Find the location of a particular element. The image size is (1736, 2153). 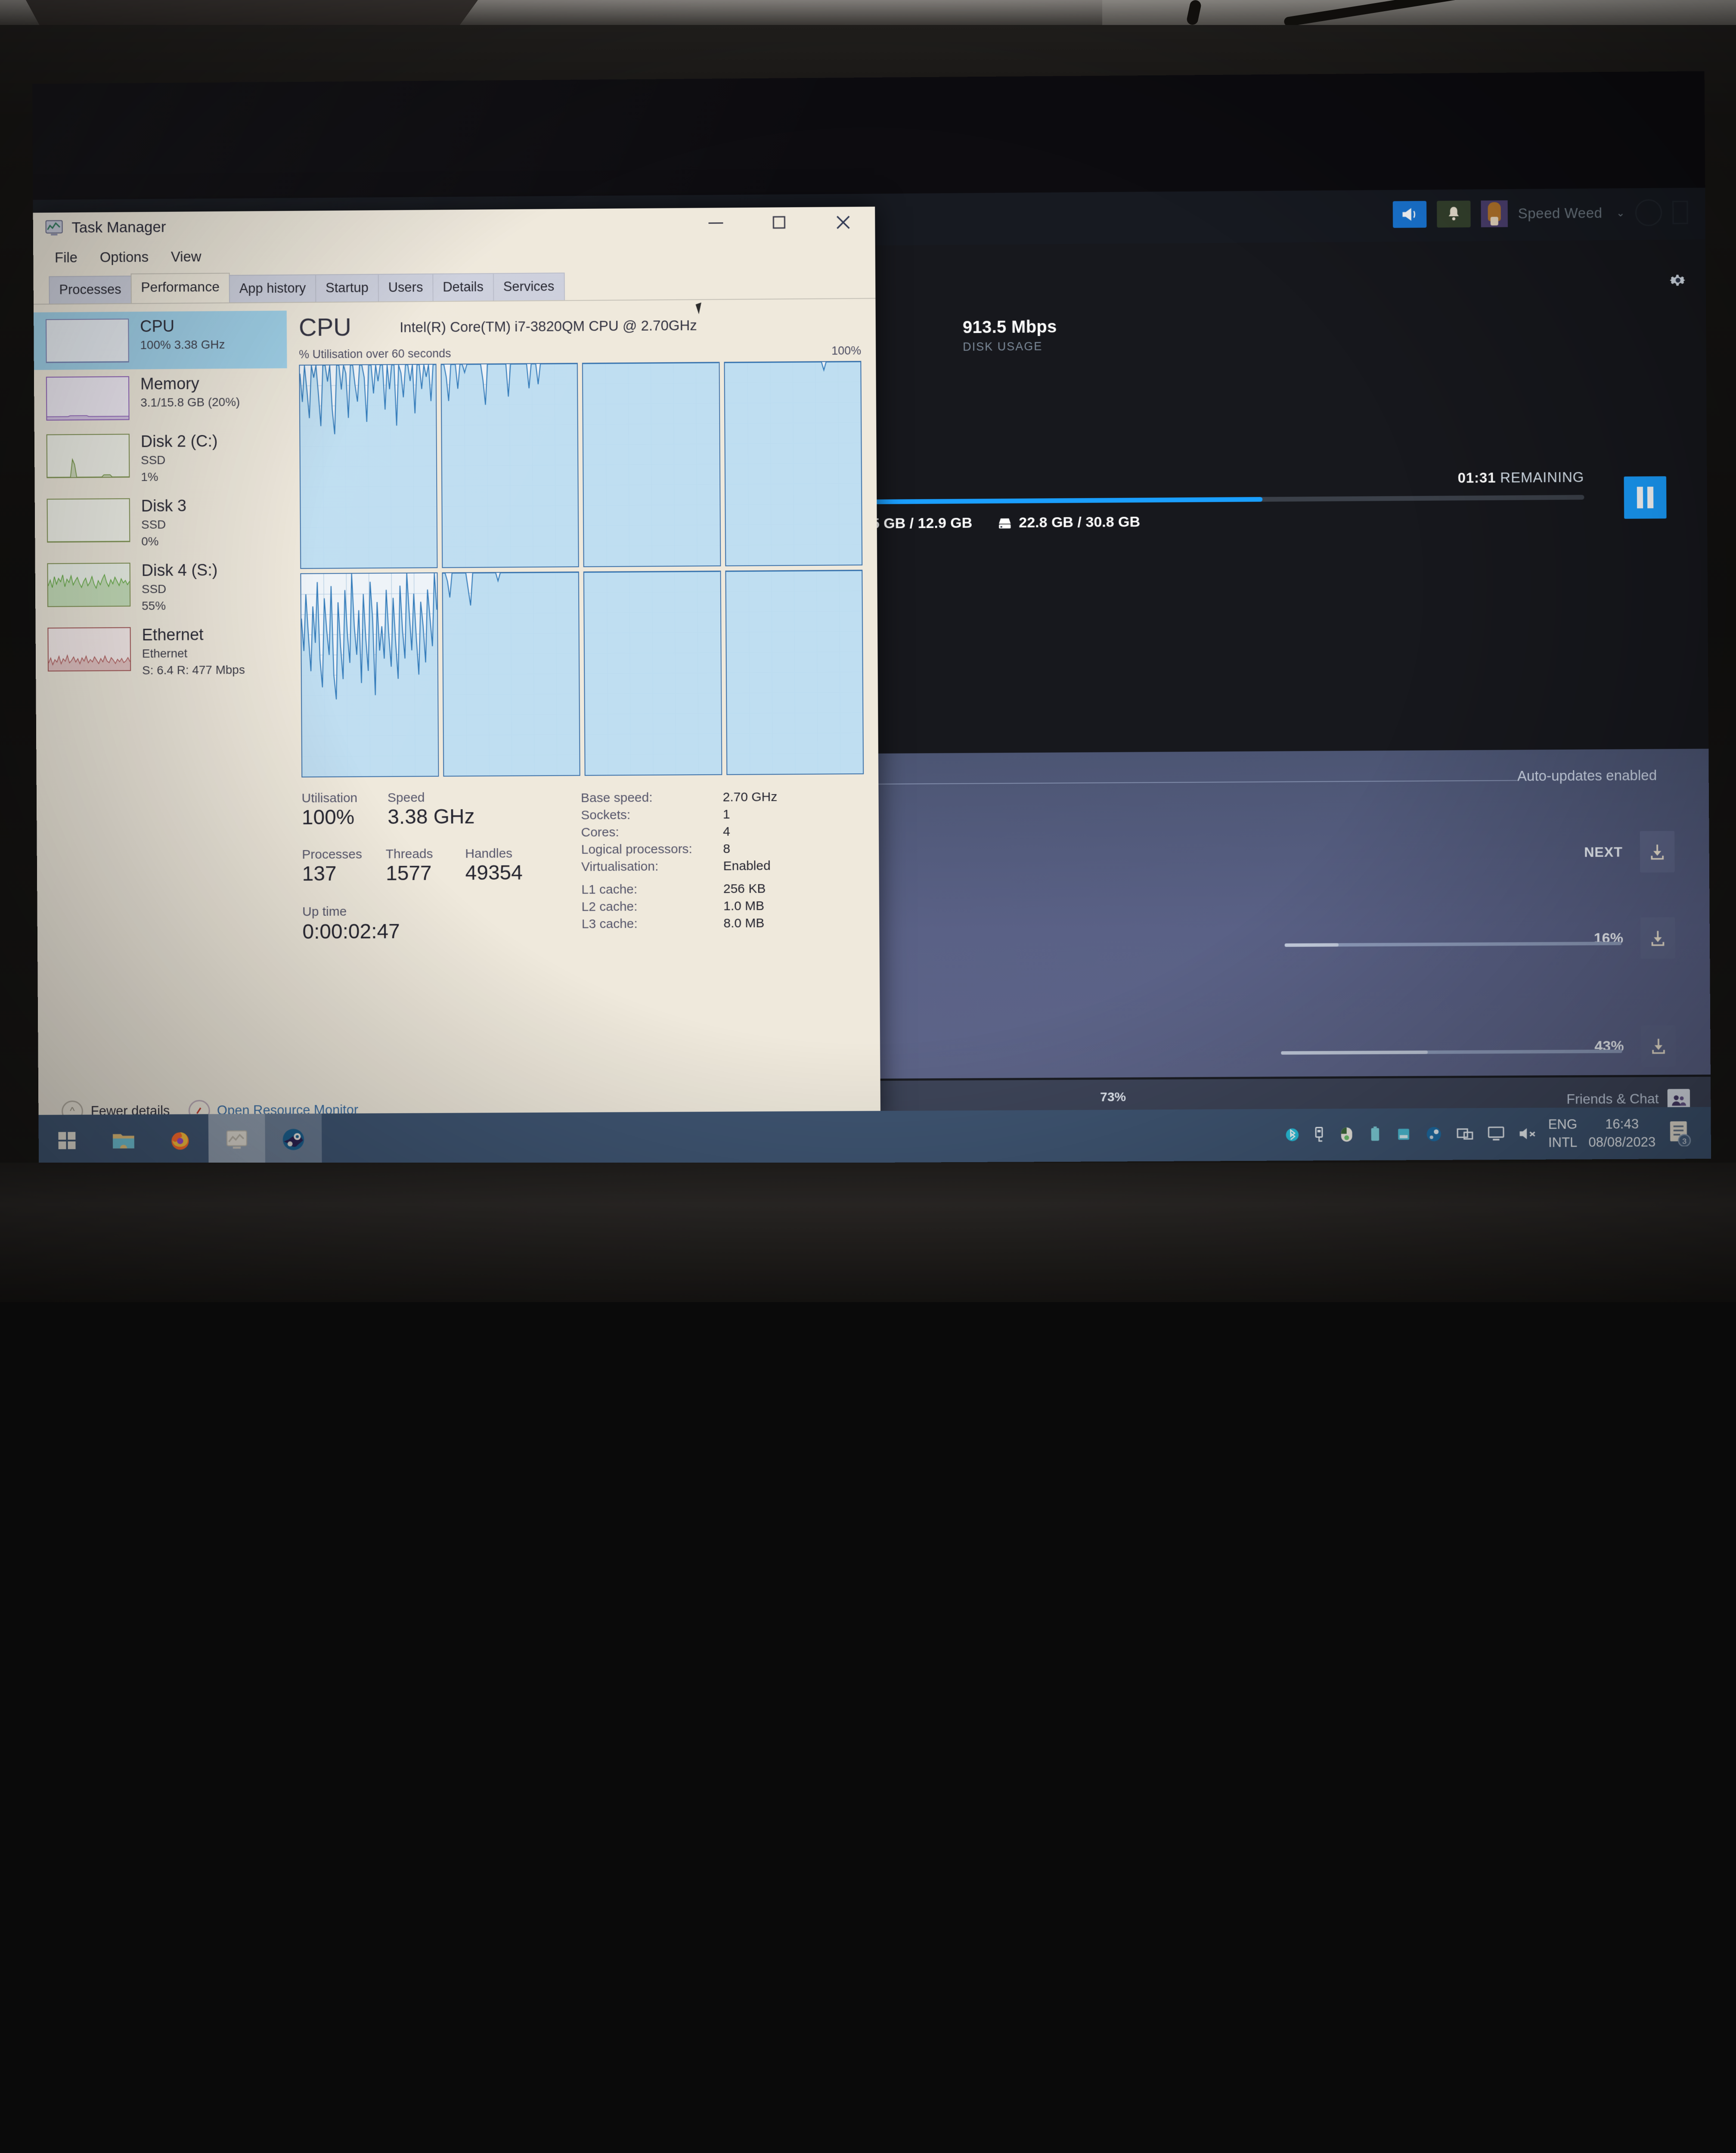

ethernet-sparkline is located at coordinates (89, 649).